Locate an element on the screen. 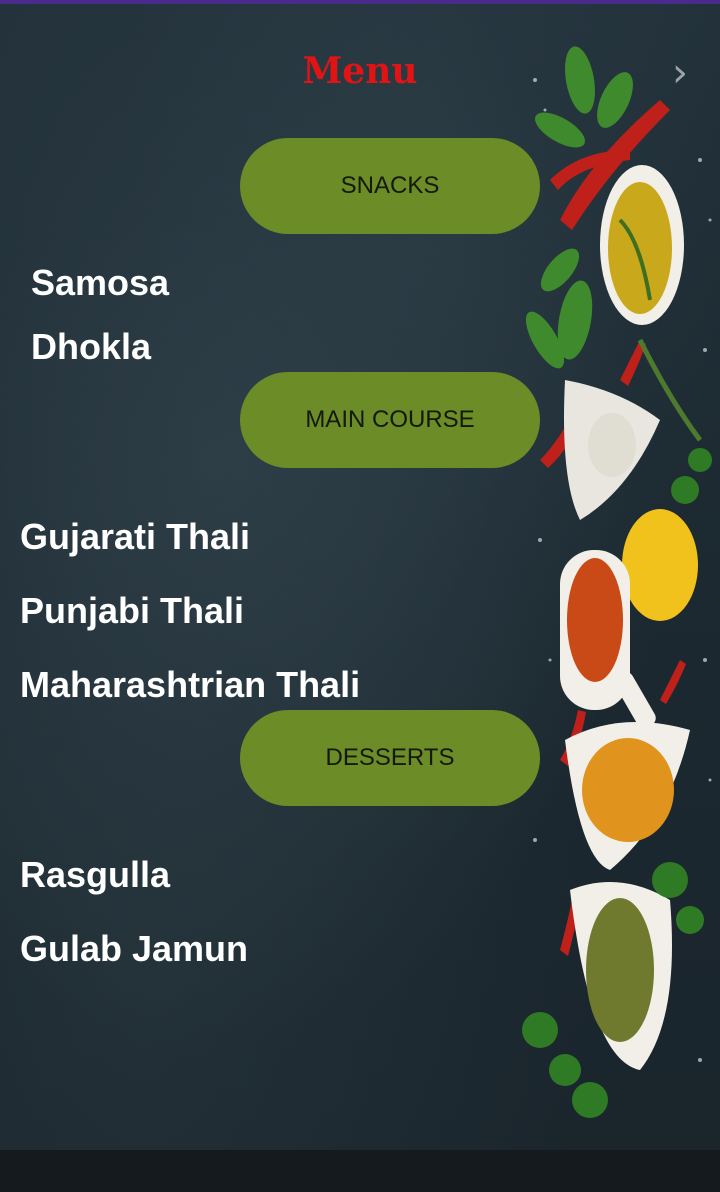 This screenshot has width=720, height=1192. chevron-right-icon: › is located at coordinates (683, 73).